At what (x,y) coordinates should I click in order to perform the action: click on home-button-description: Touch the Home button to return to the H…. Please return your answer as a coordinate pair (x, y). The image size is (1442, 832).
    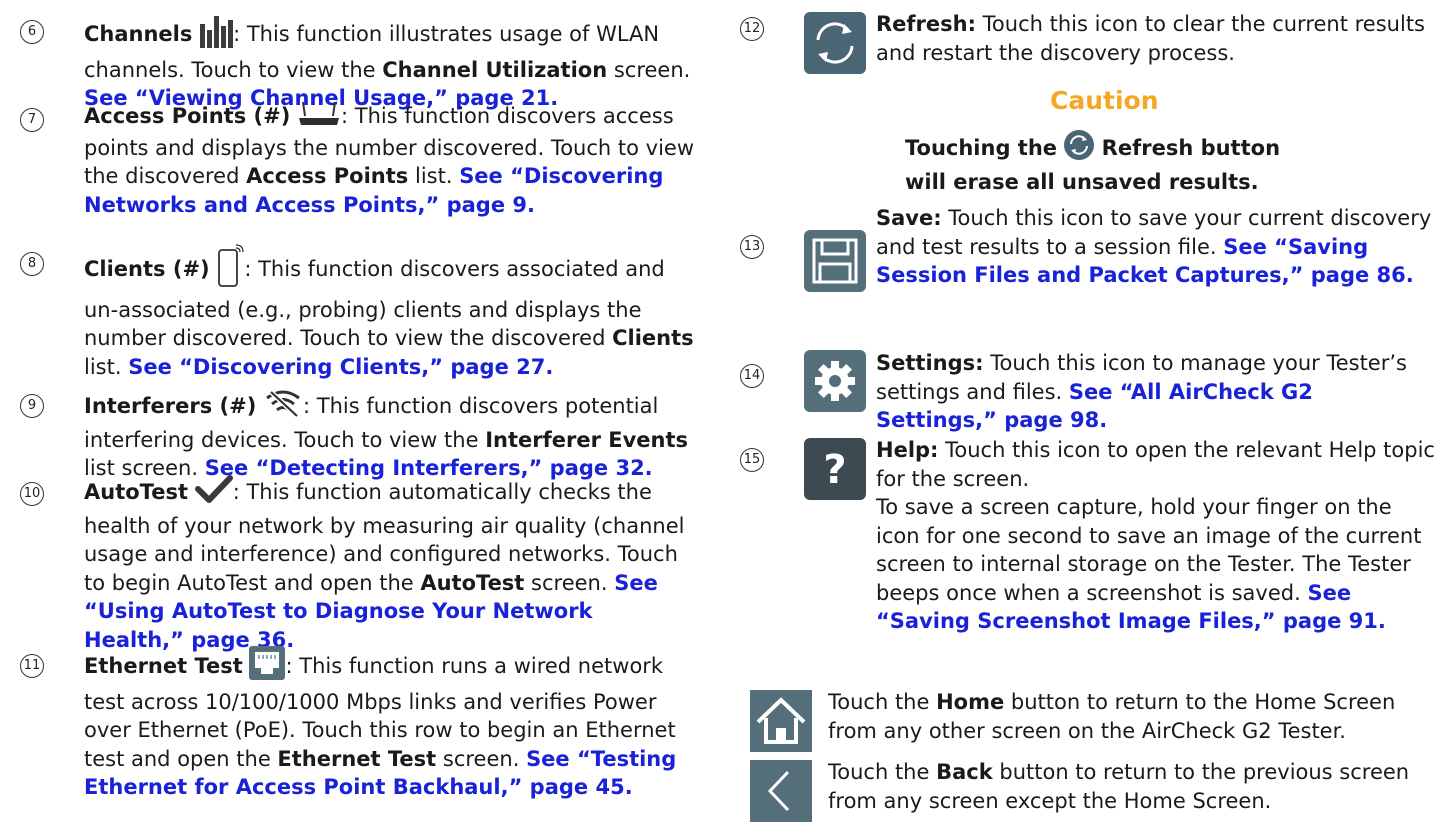
    Looking at the image, I should click on (1112, 716).